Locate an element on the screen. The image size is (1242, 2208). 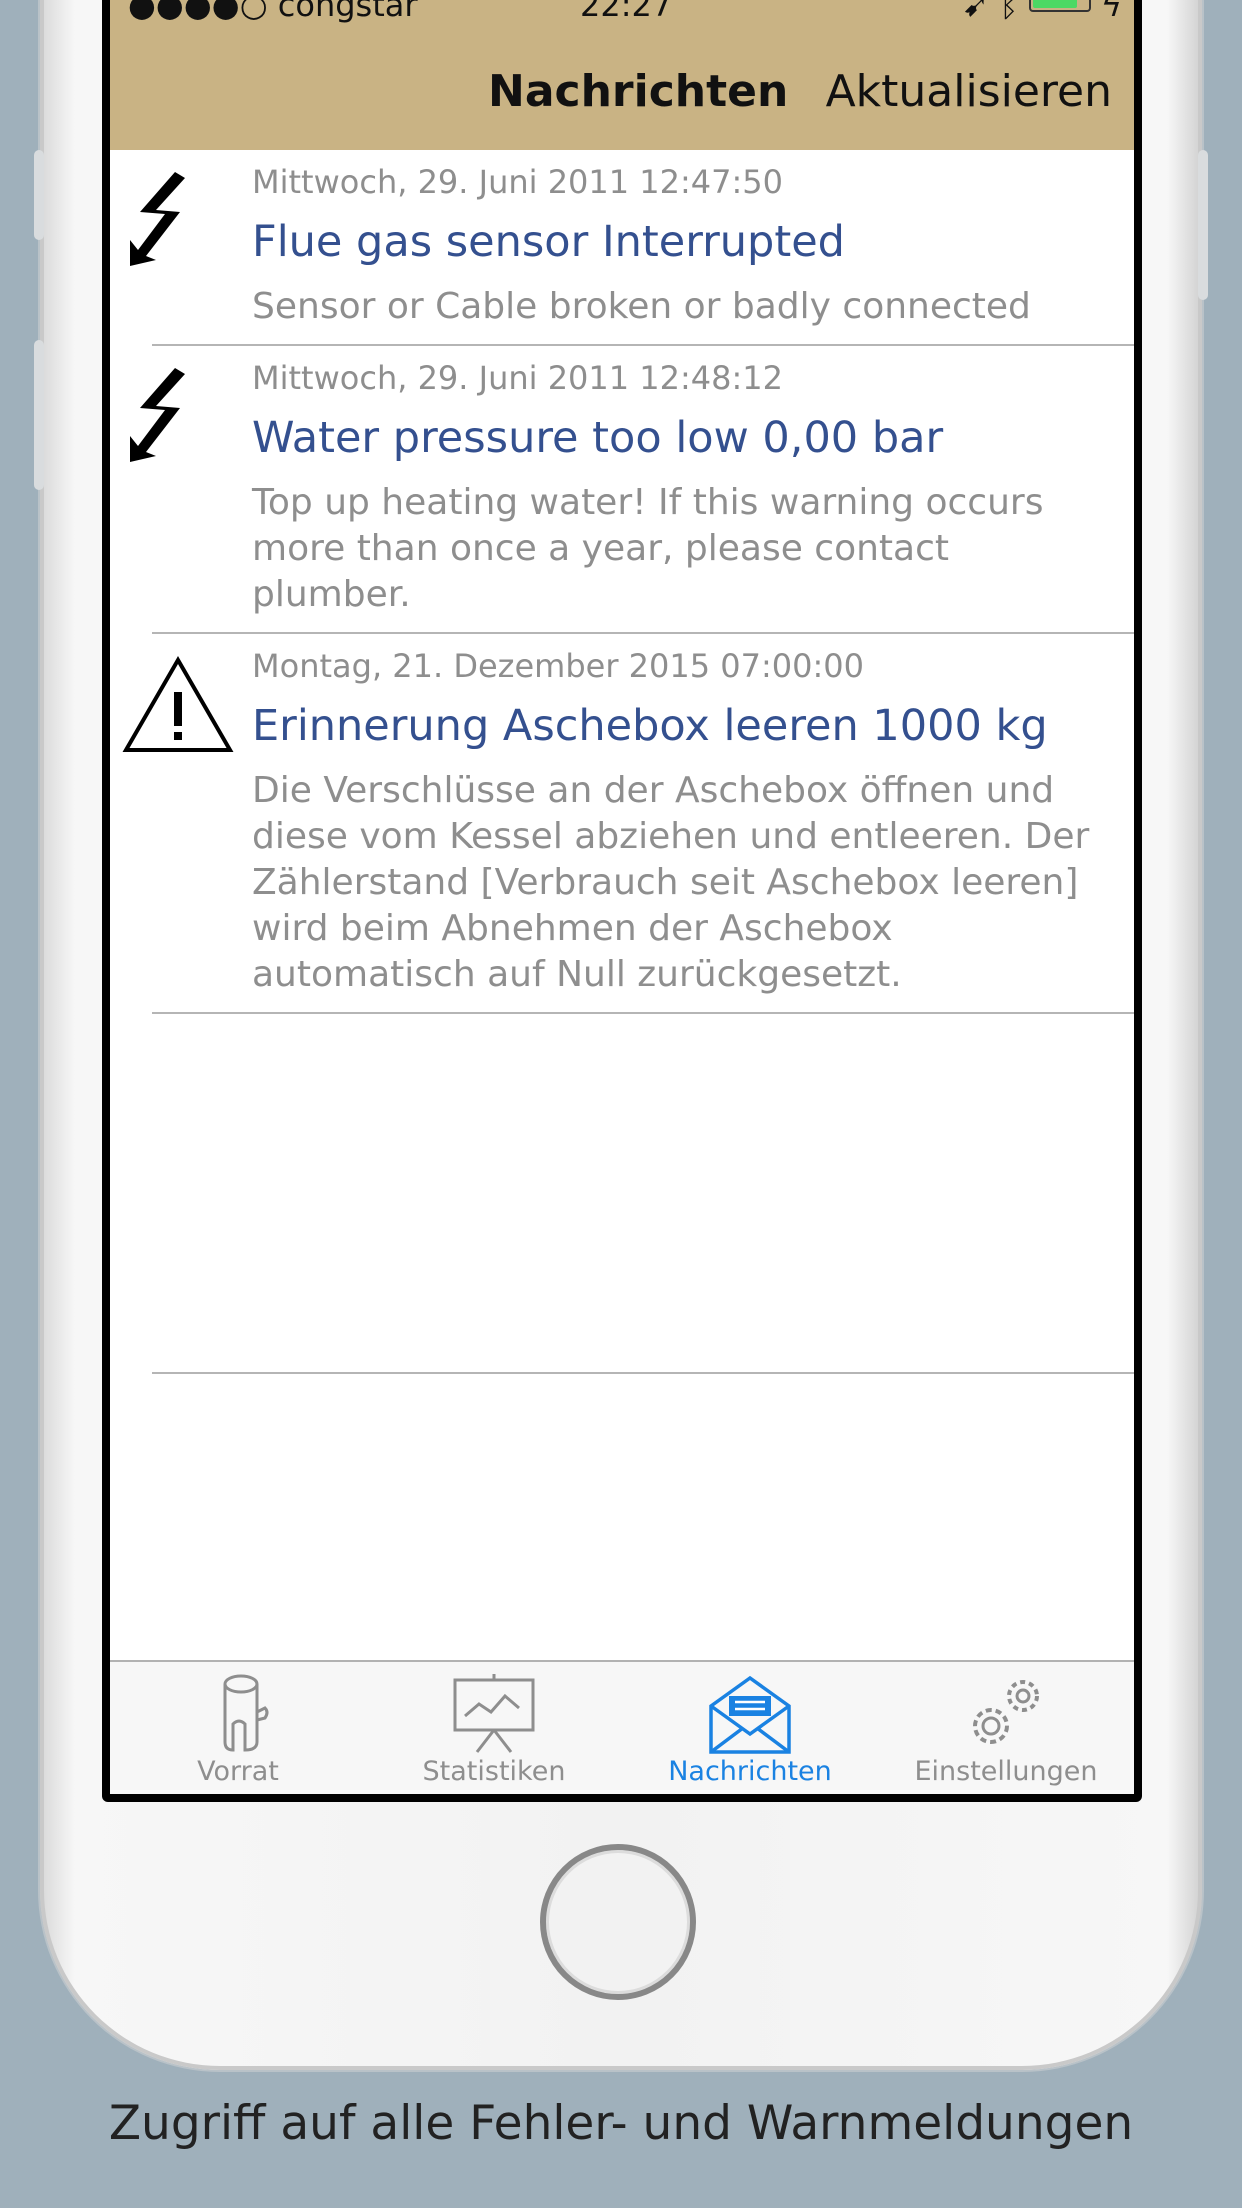
tab-label: Vorrat is located at coordinates (238, 1771).